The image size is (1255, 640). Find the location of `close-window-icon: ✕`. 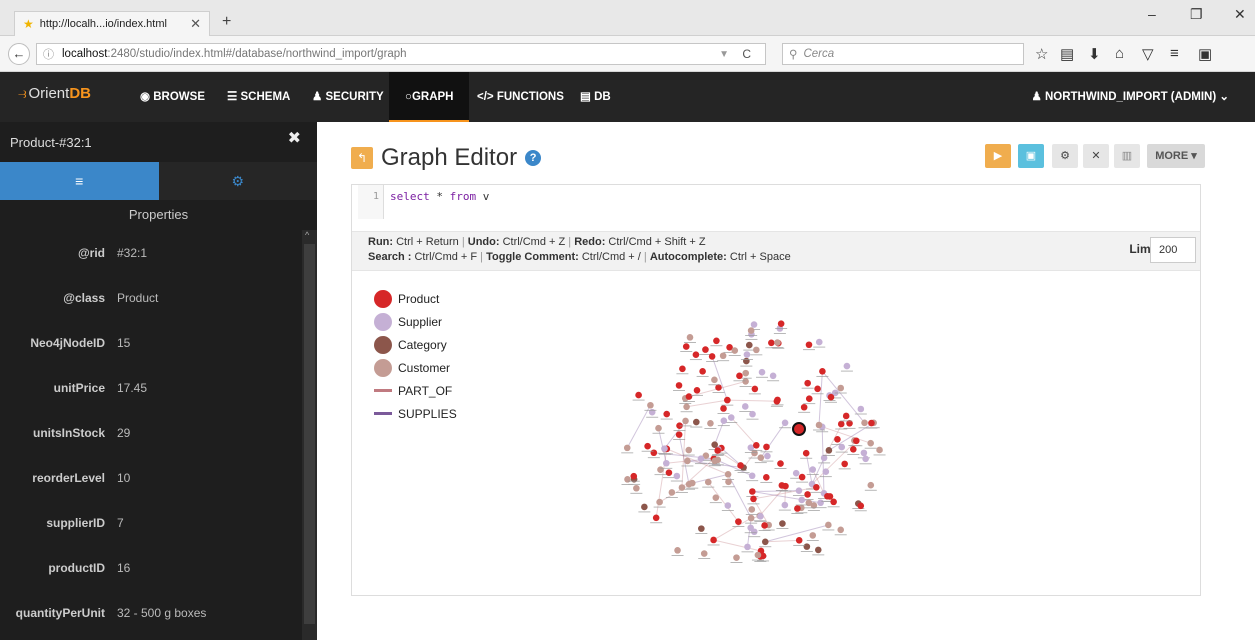

close-window-icon: ✕ is located at coordinates (1240, 14).